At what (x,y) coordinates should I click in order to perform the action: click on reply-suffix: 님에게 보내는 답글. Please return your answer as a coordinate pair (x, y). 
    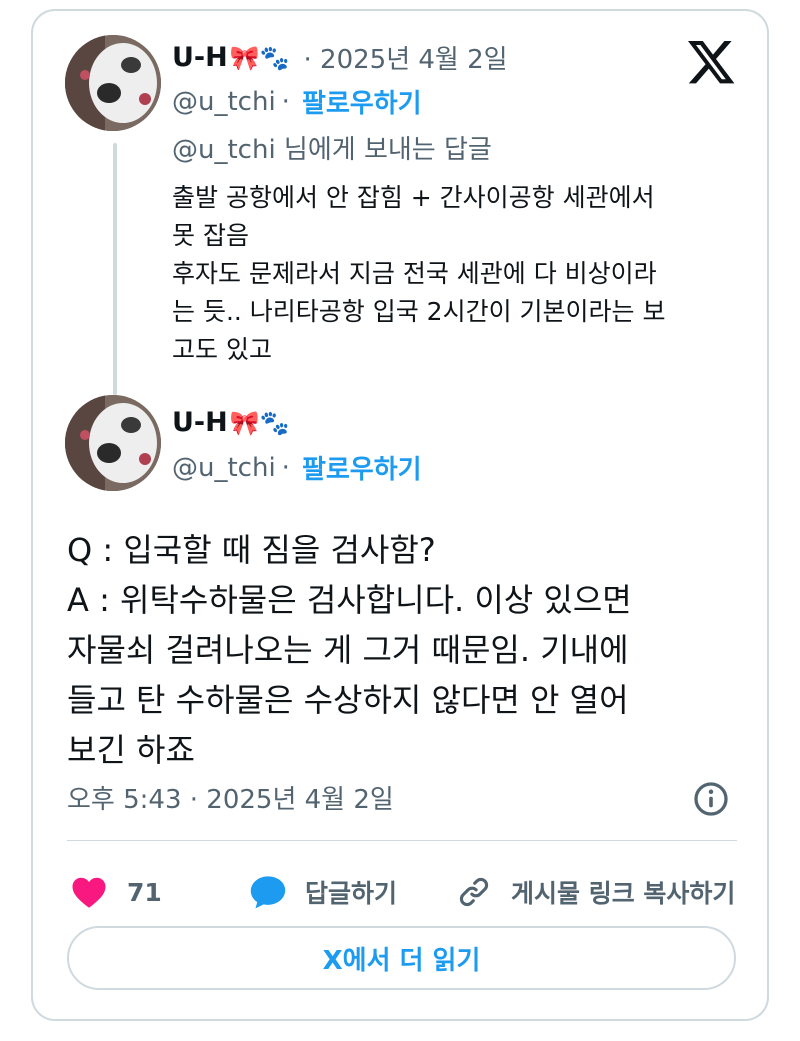
    Looking at the image, I should click on (383, 150).